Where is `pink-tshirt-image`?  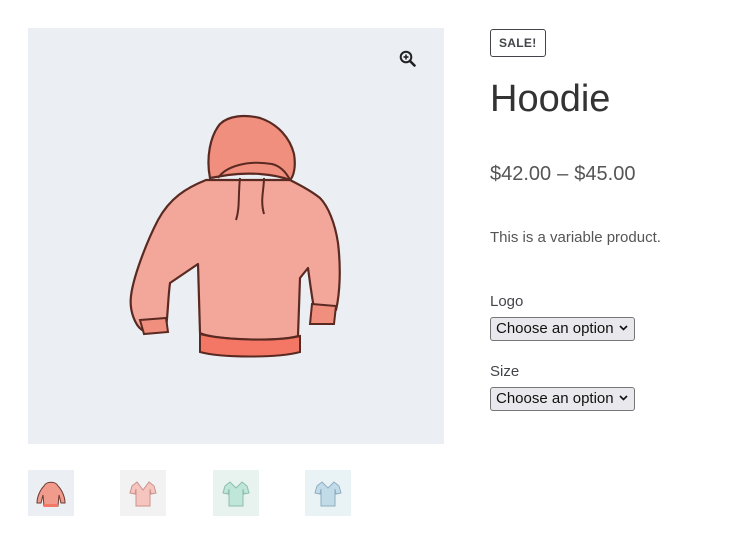
pink-tshirt-image is located at coordinates (143, 494).